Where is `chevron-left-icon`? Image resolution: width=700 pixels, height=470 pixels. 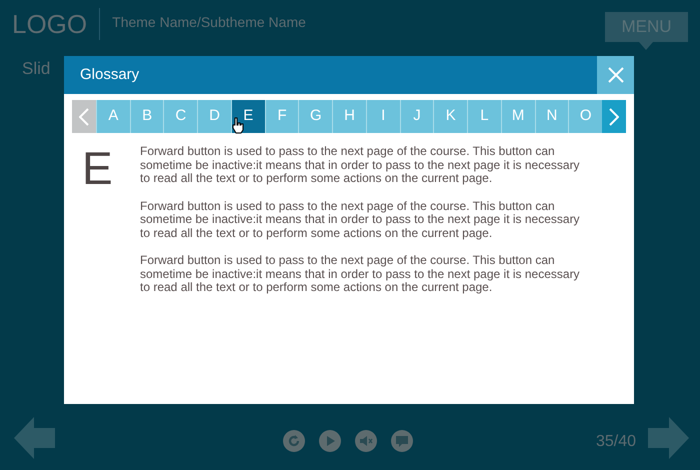
chevron-left-icon is located at coordinates (84, 117).